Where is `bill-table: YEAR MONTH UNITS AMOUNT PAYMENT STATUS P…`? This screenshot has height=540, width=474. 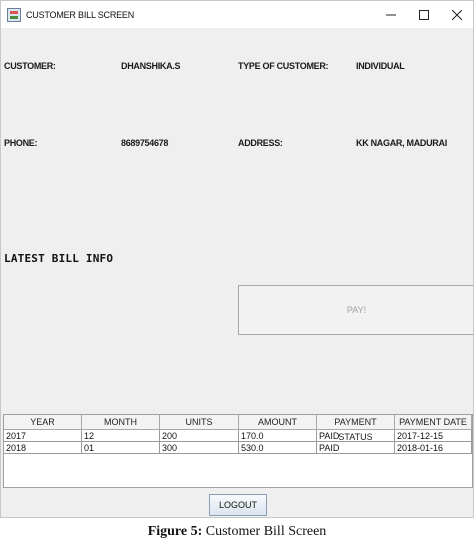
bill-table: YEAR MONTH UNITS AMOUNT PAYMENT STATUS P… is located at coordinates (238, 451).